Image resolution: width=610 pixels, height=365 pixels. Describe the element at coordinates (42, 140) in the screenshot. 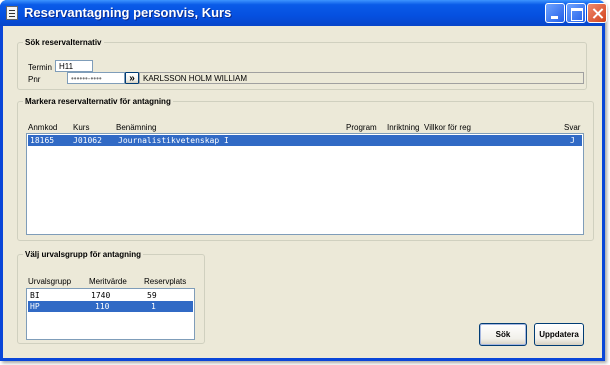

I see `row-anmkod: 18165` at that location.